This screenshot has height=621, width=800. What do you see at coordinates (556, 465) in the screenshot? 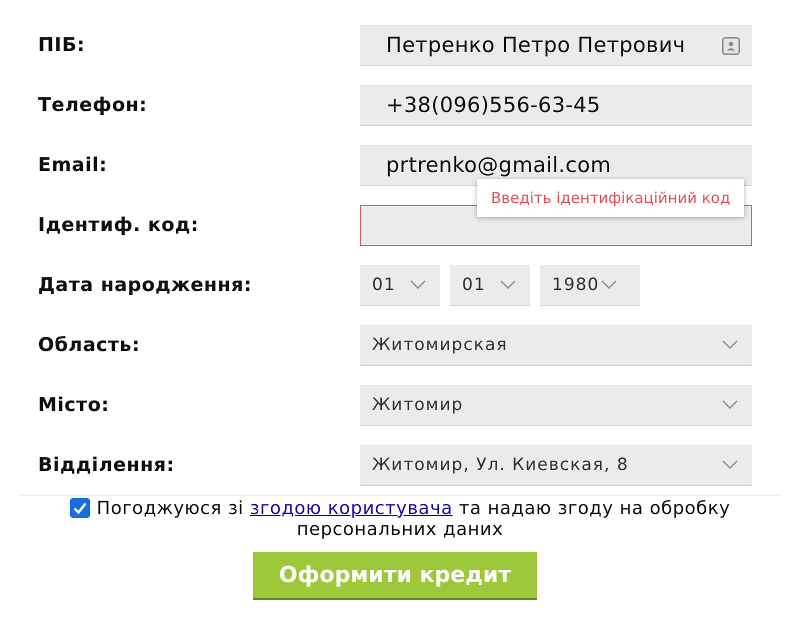
I see `dropdown: Житомир, Ул. Киевская, 8` at bounding box center [556, 465].